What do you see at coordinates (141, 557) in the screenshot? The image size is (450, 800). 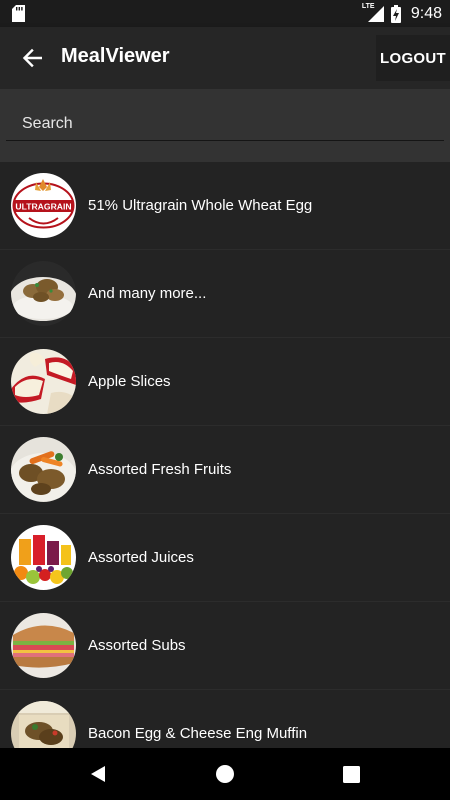 I see `meal-name: Assorted Juices` at bounding box center [141, 557].